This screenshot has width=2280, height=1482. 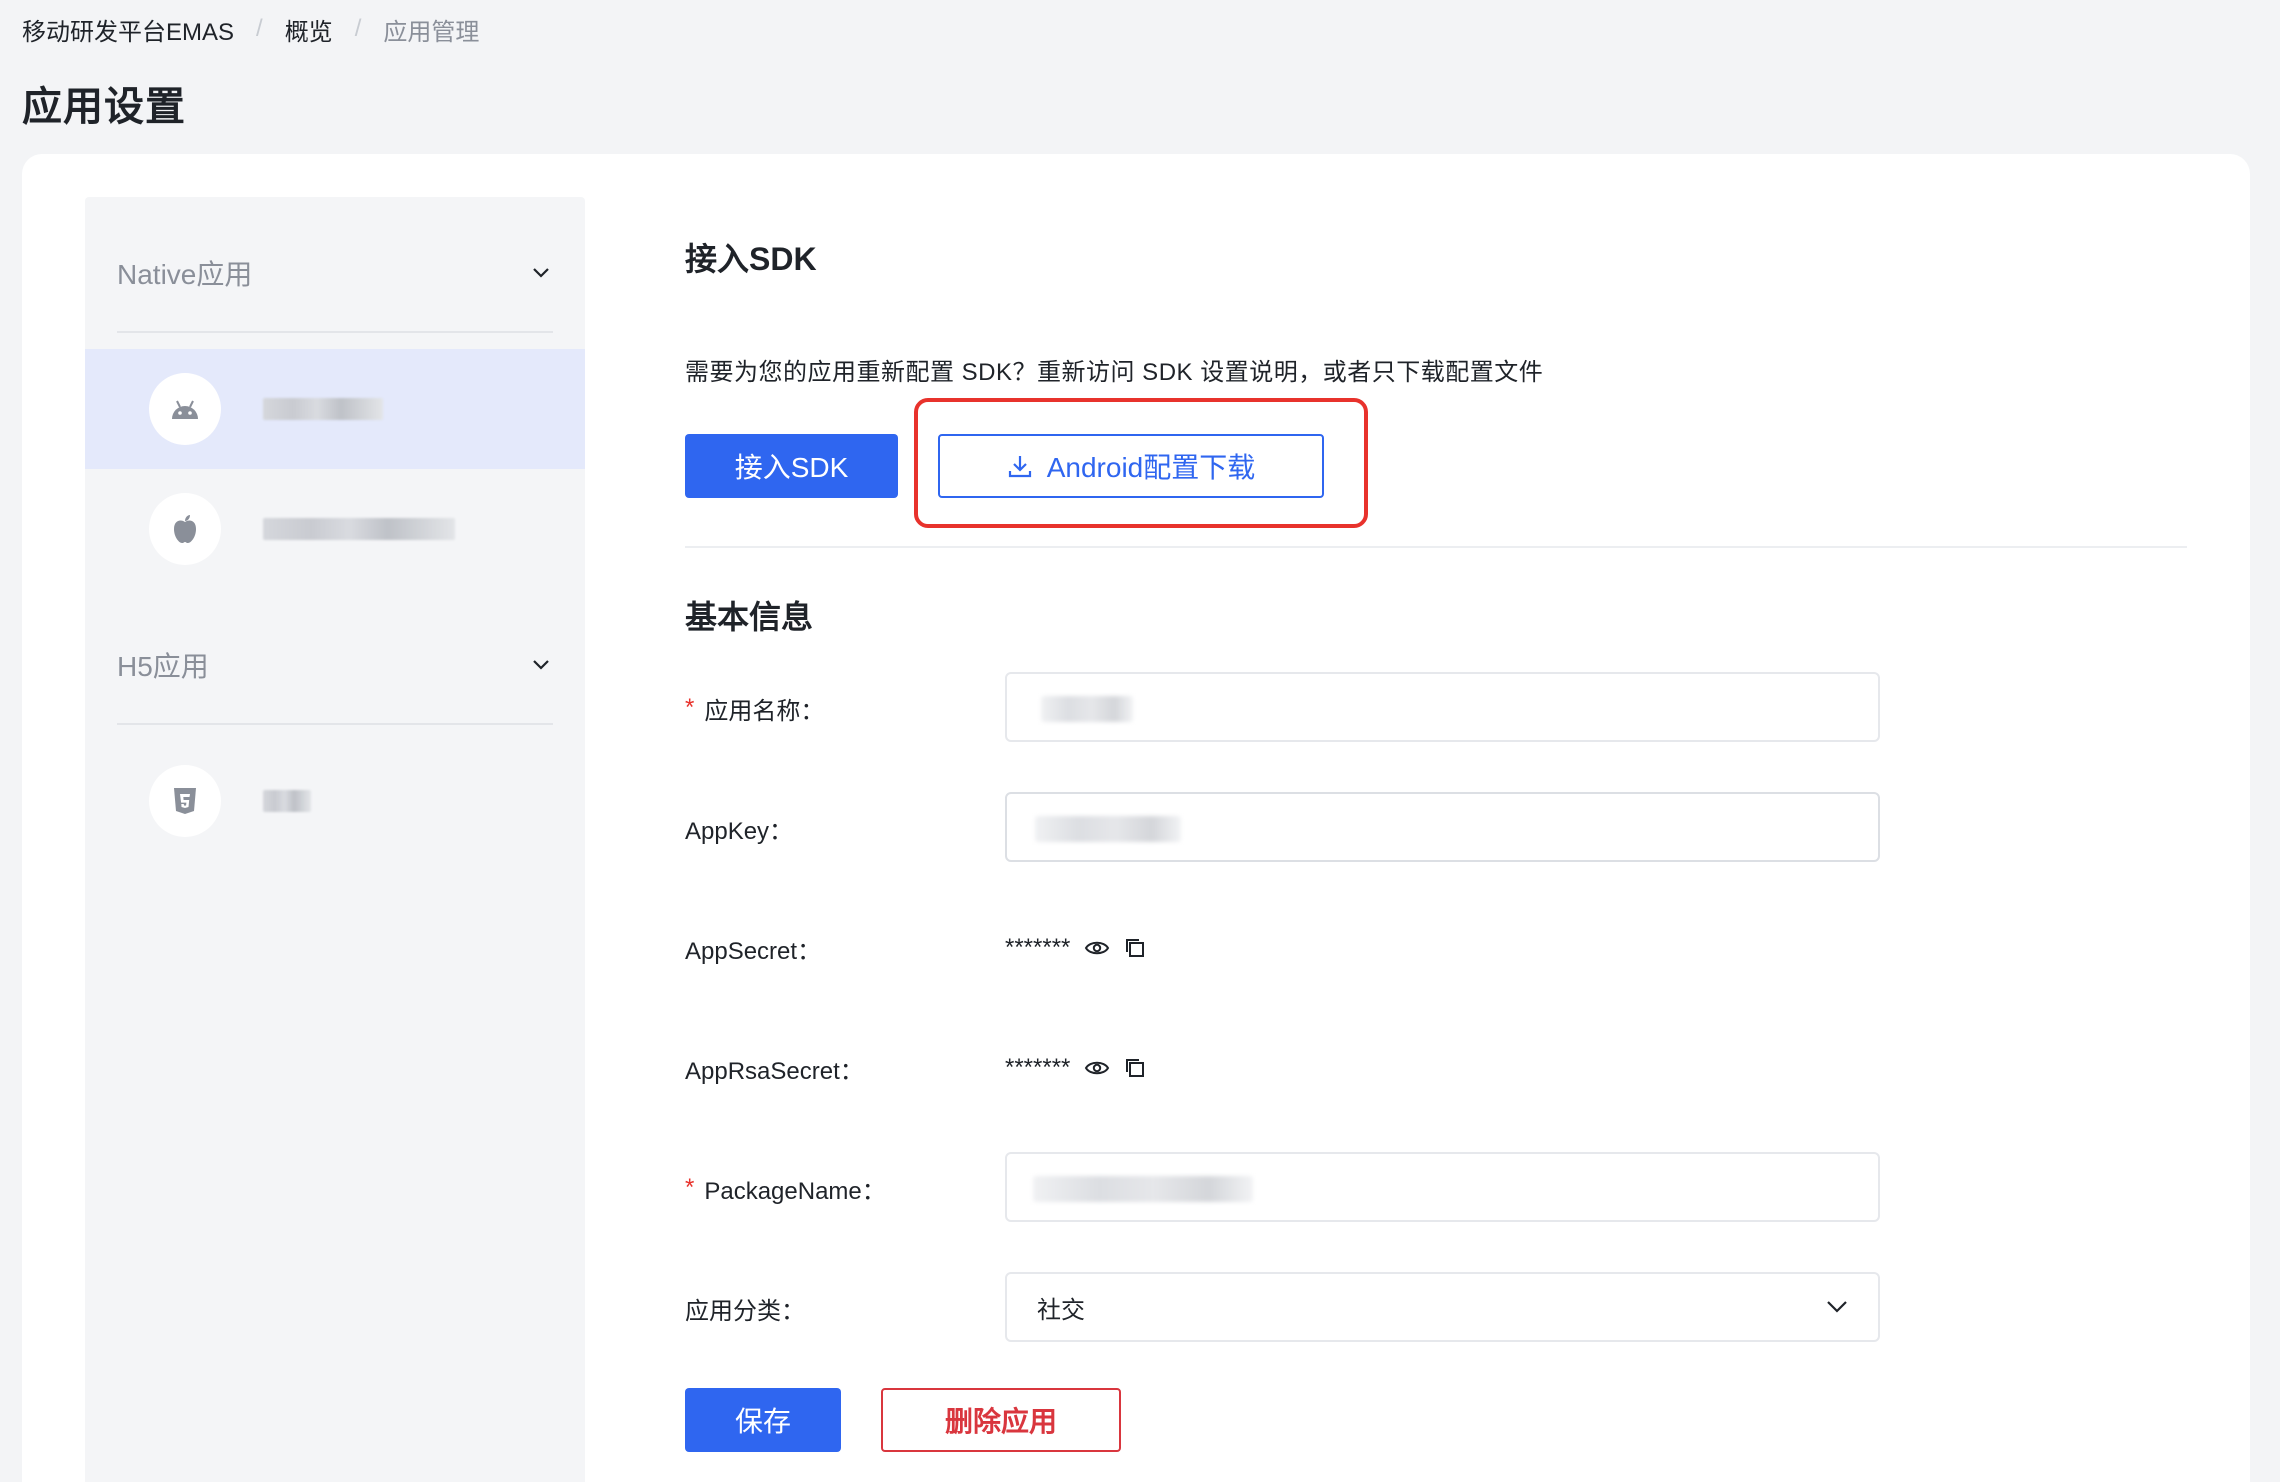 What do you see at coordinates (250, 29) in the screenshot?
I see `breadcrumb: 移动研发平台EMAS / 概览 / 应用管理` at bounding box center [250, 29].